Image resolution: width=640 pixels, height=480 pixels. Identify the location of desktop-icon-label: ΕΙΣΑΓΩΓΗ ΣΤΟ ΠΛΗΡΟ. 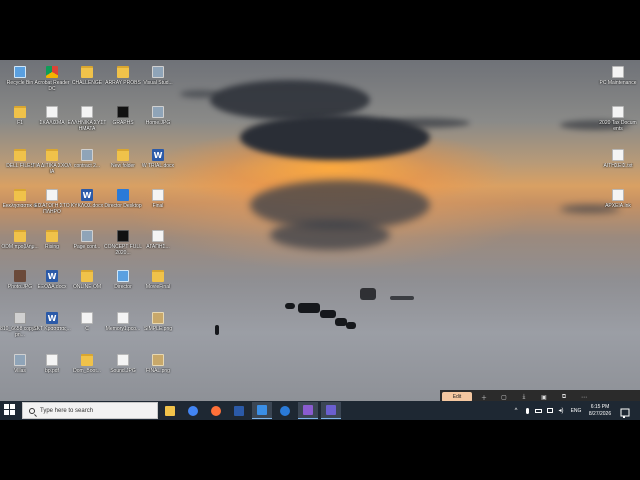
(52, 209).